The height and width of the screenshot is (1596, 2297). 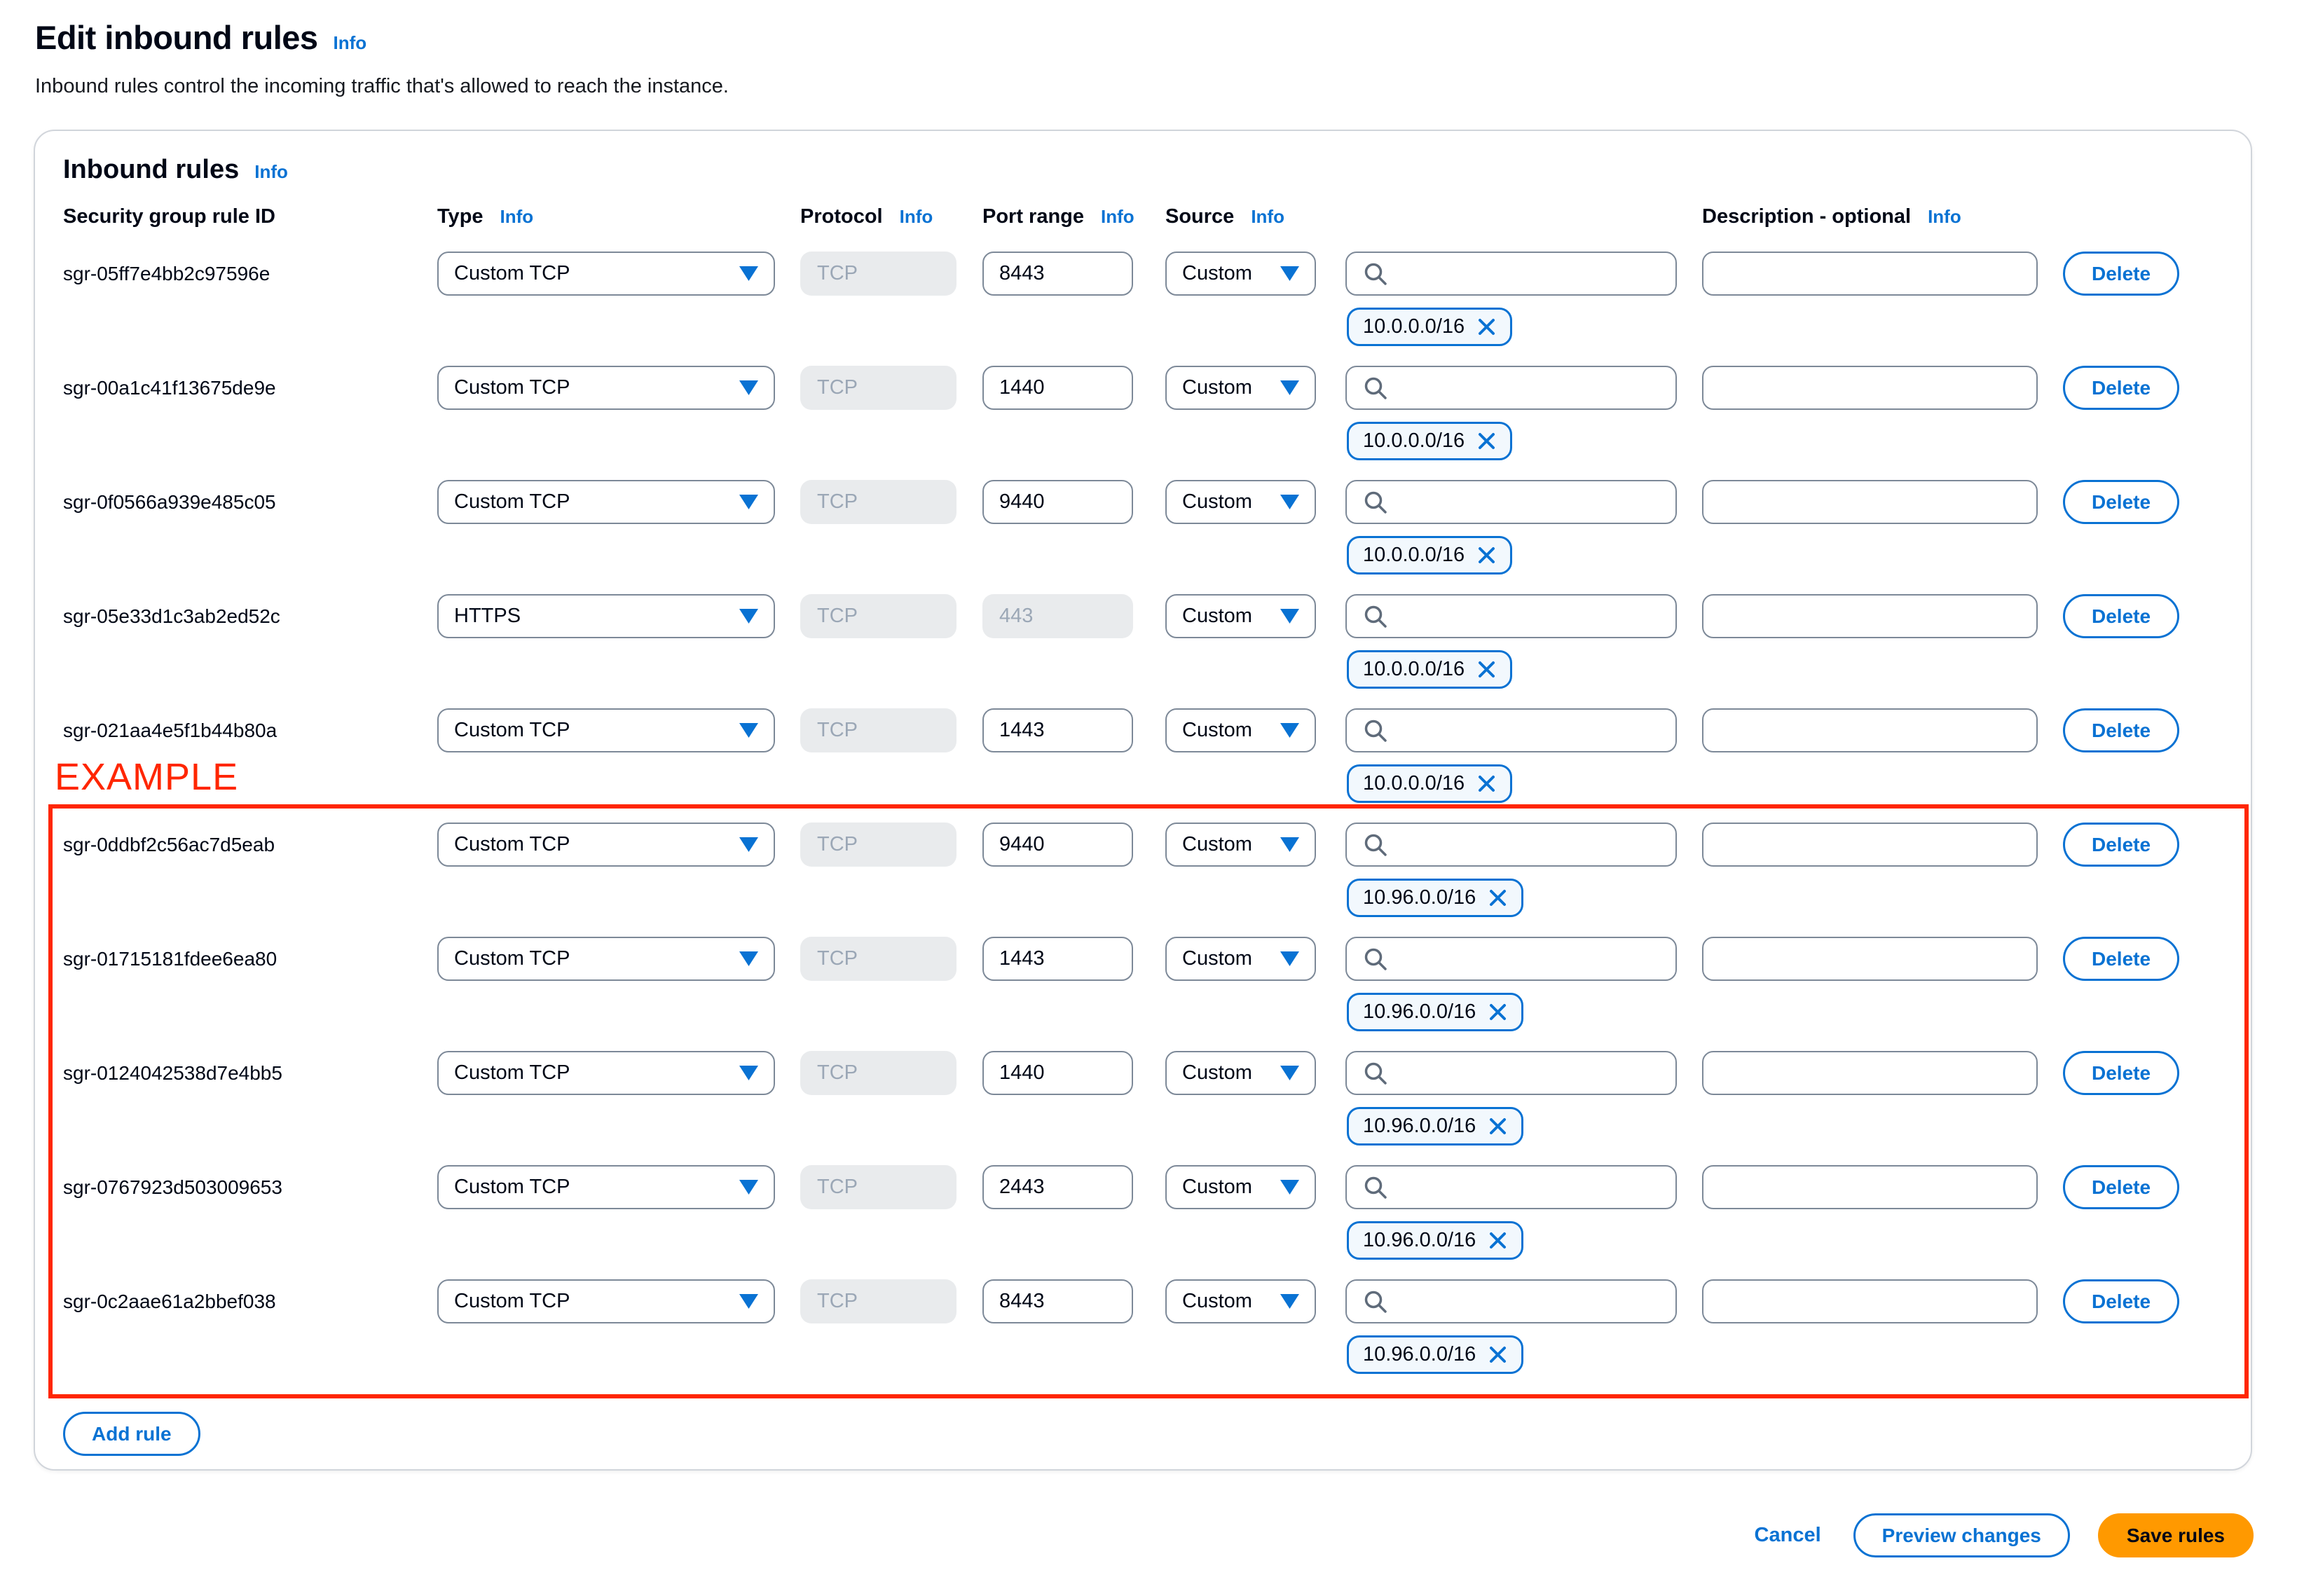 What do you see at coordinates (271, 172) in the screenshot?
I see `panel-info-link: Info` at bounding box center [271, 172].